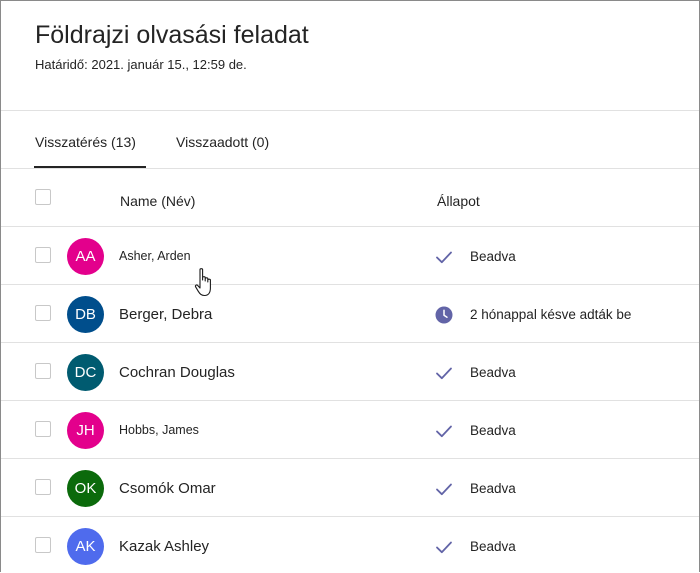 Image resolution: width=700 pixels, height=573 pixels. What do you see at coordinates (167, 488) in the screenshot?
I see `student-name: Csomók Omar` at bounding box center [167, 488].